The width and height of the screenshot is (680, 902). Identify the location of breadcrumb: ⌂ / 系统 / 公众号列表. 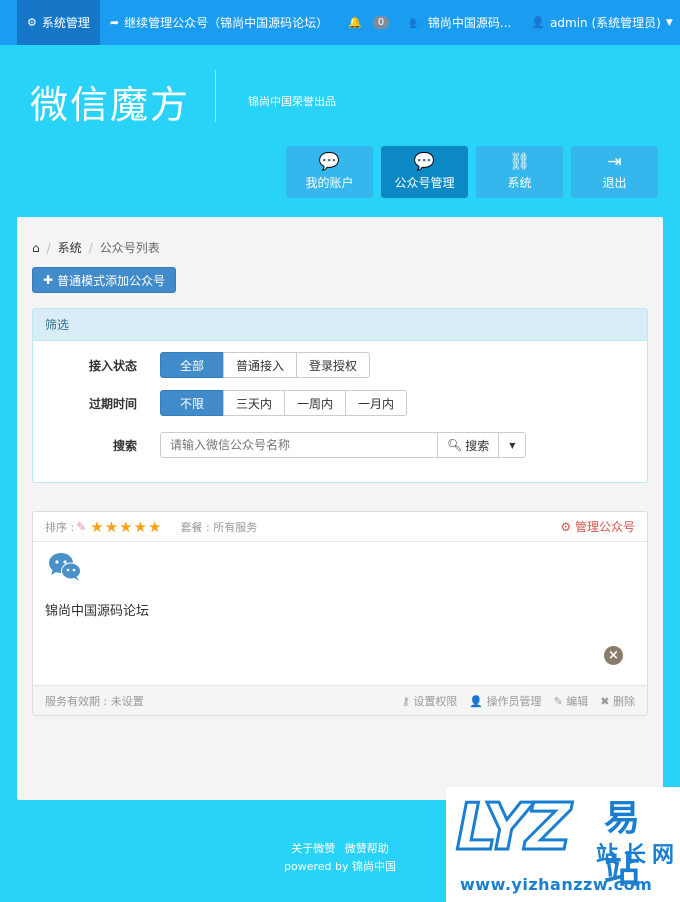
(96, 247).